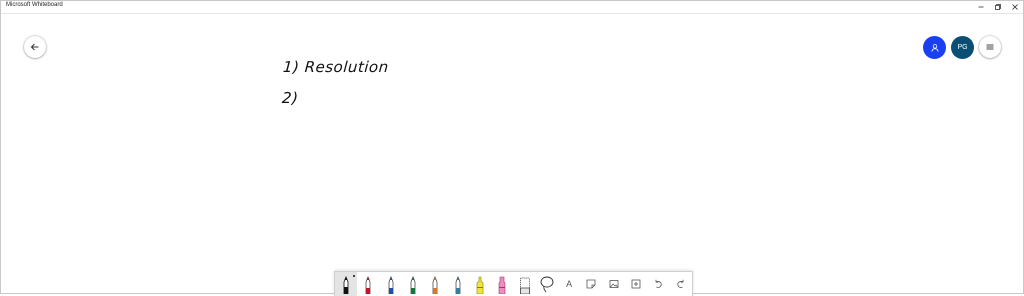 This screenshot has height=296, width=1024. I want to click on app-title: Microsoft Whiteboard, so click(34, 5).